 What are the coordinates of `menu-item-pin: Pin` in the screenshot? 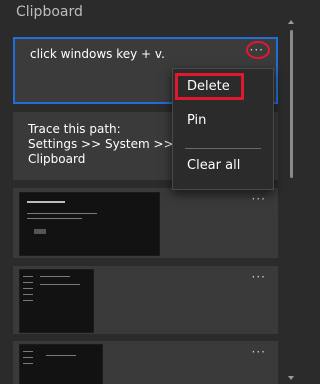 It's located at (196, 120).